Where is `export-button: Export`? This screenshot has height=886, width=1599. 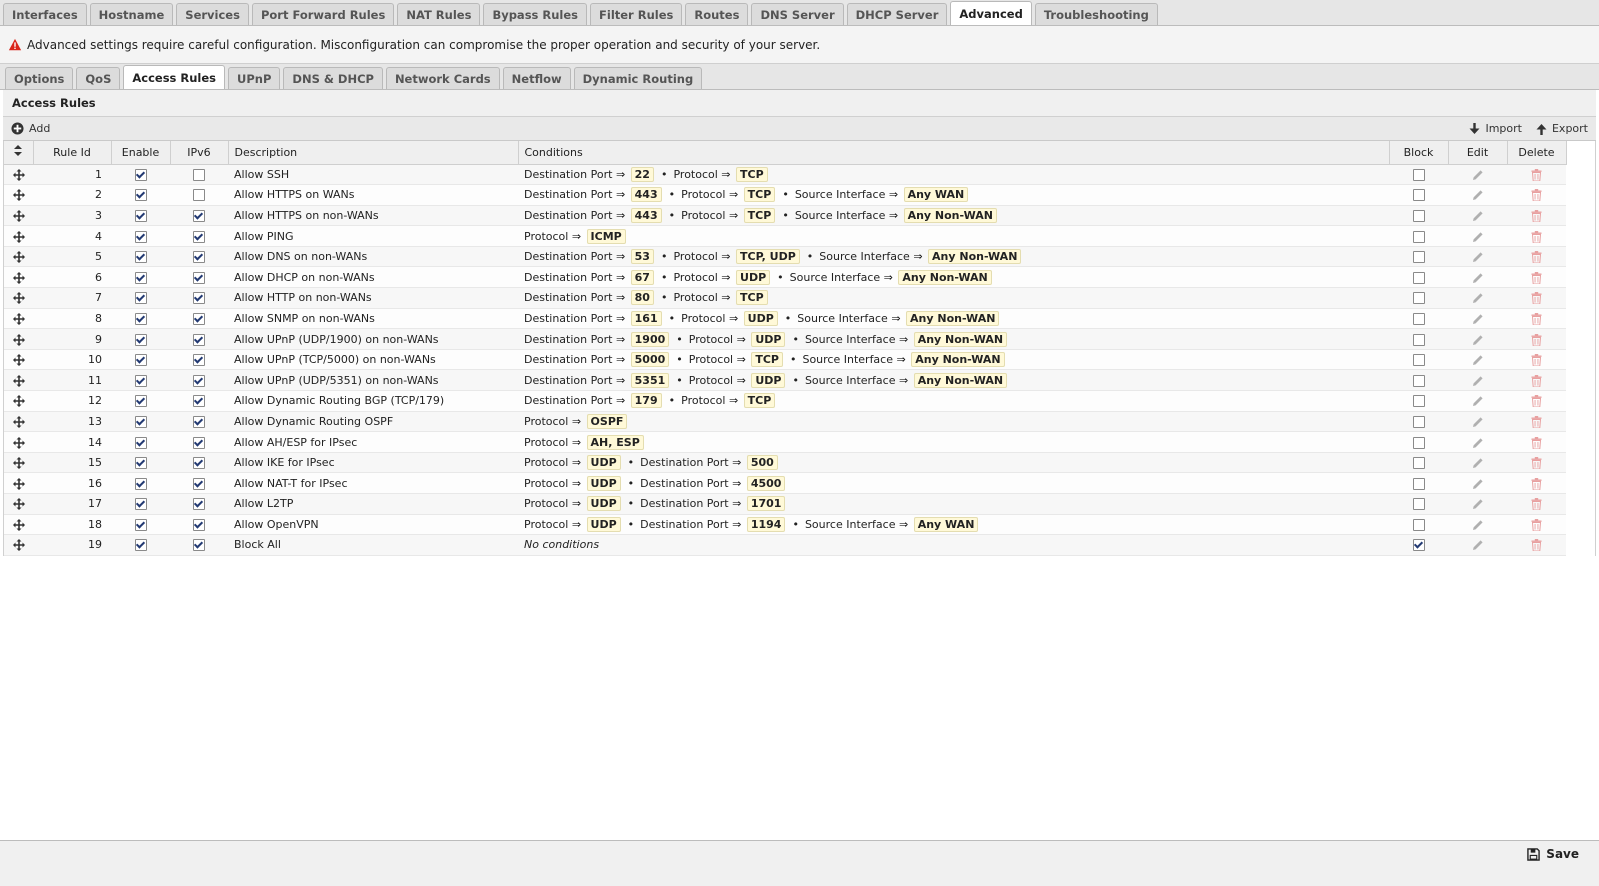 export-button: Export is located at coordinates (1562, 128).